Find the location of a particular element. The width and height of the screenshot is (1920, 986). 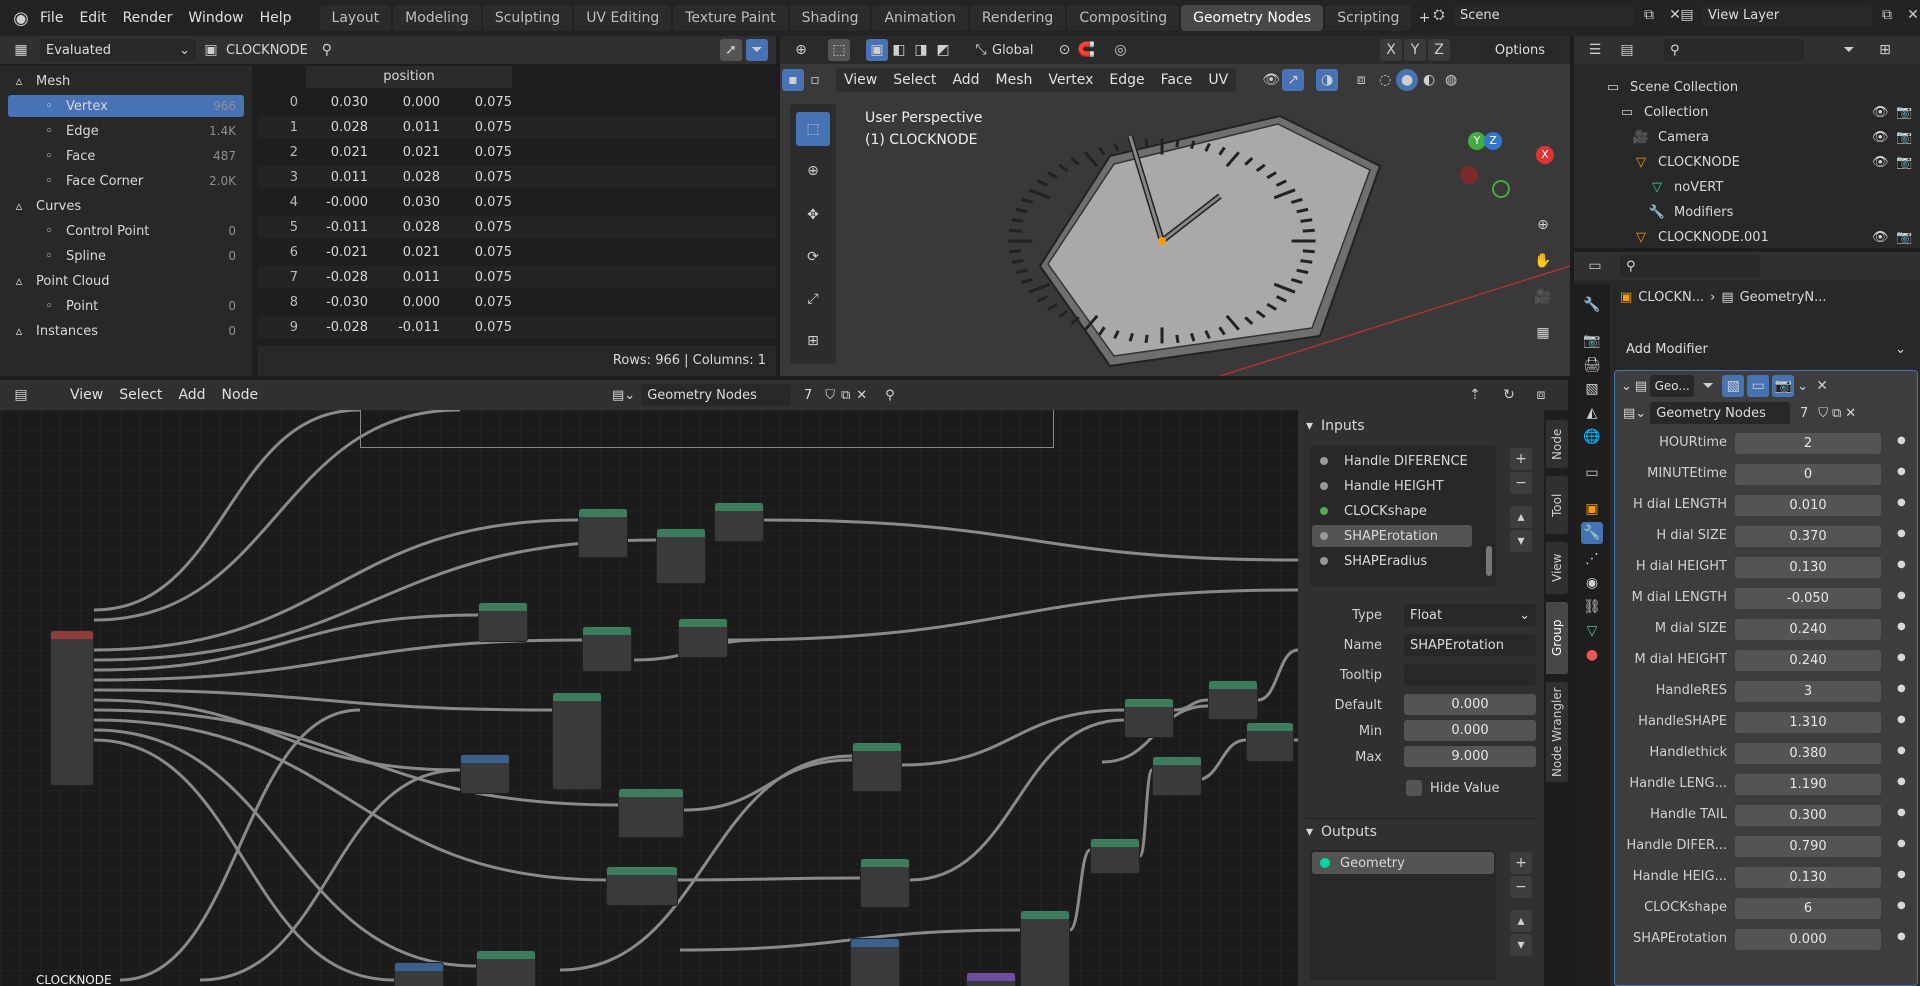

outliner-item: 🔧 Modifiers is located at coordinates (1775, 212).